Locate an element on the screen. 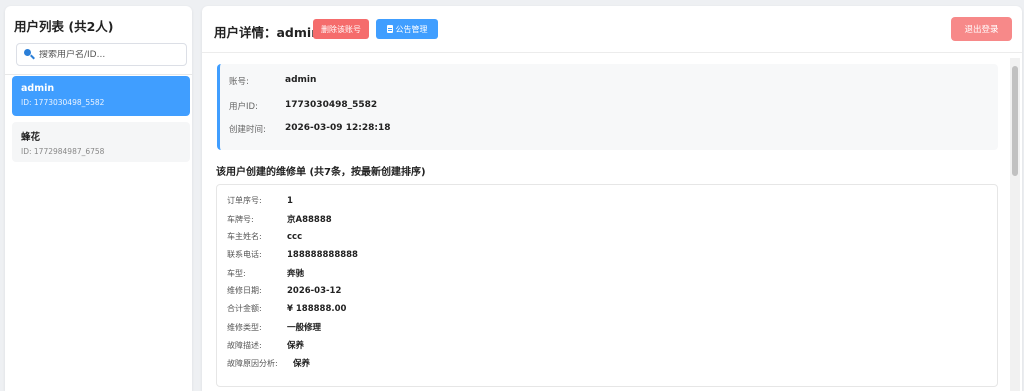  order-row: 订单序号: 1 is located at coordinates (260, 200).